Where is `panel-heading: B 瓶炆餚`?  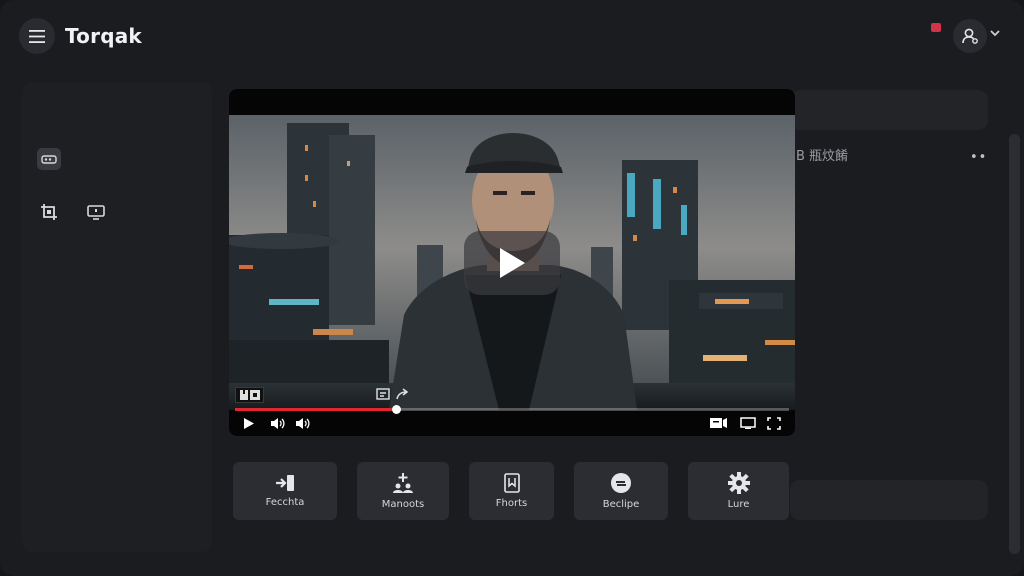 panel-heading: B 瓶炆餚 is located at coordinates (822, 156).